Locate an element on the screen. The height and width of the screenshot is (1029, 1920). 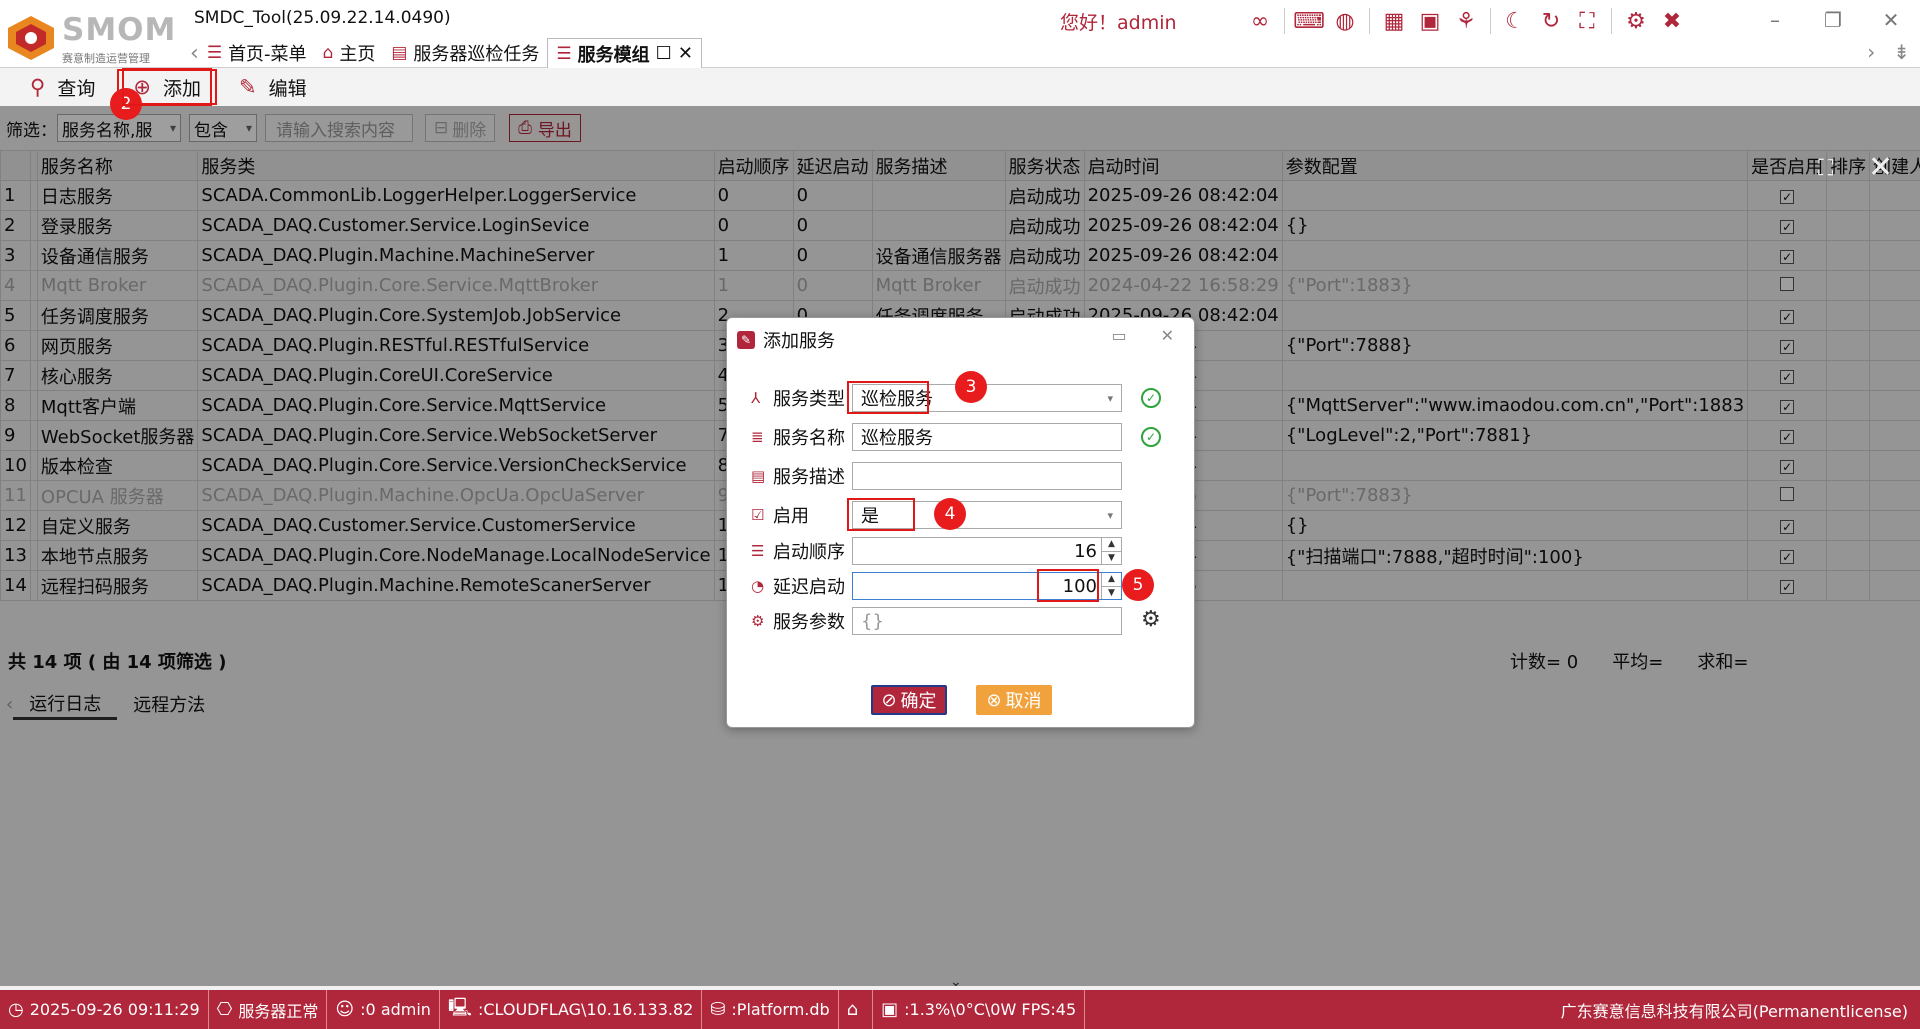
cancel-icon: ⊗ is located at coordinates (994, 700).